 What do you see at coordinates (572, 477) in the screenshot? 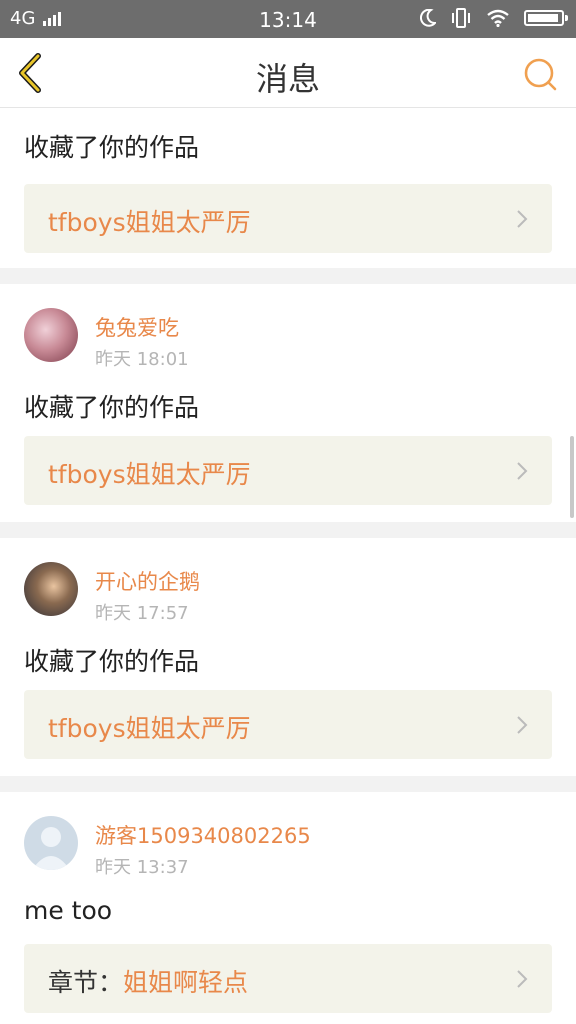
I see `scrollbar` at bounding box center [572, 477].